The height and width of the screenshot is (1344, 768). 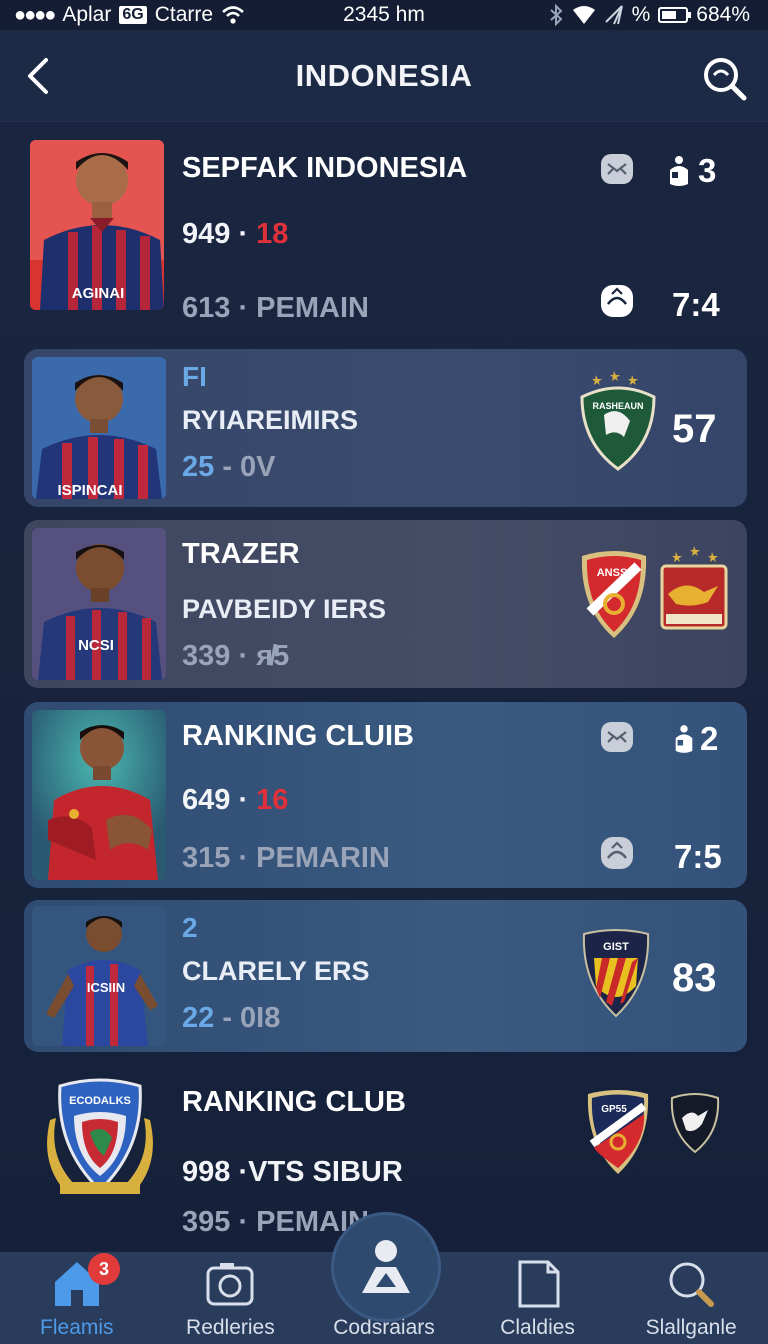 I want to click on row-subtitle: PAVBEIDY IERS, so click(x=284, y=609).